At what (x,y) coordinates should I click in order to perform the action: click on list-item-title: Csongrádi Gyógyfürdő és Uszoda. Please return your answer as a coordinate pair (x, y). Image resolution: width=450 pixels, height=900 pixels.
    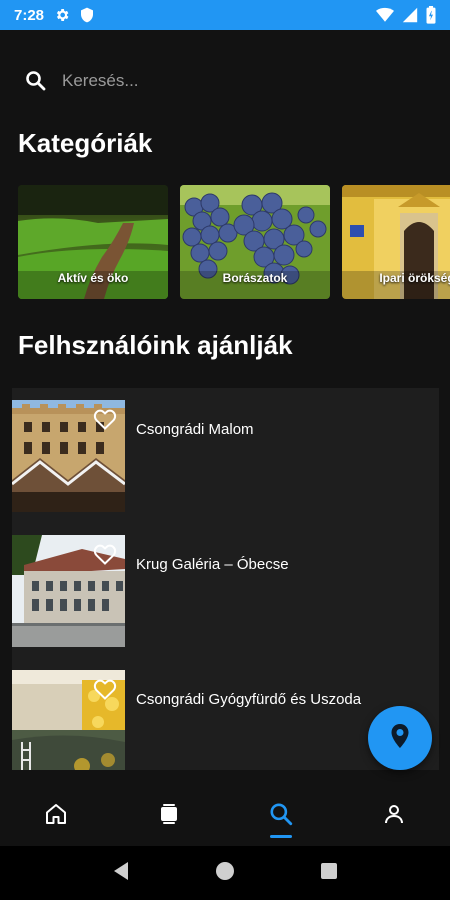
    Looking at the image, I should click on (249, 699).